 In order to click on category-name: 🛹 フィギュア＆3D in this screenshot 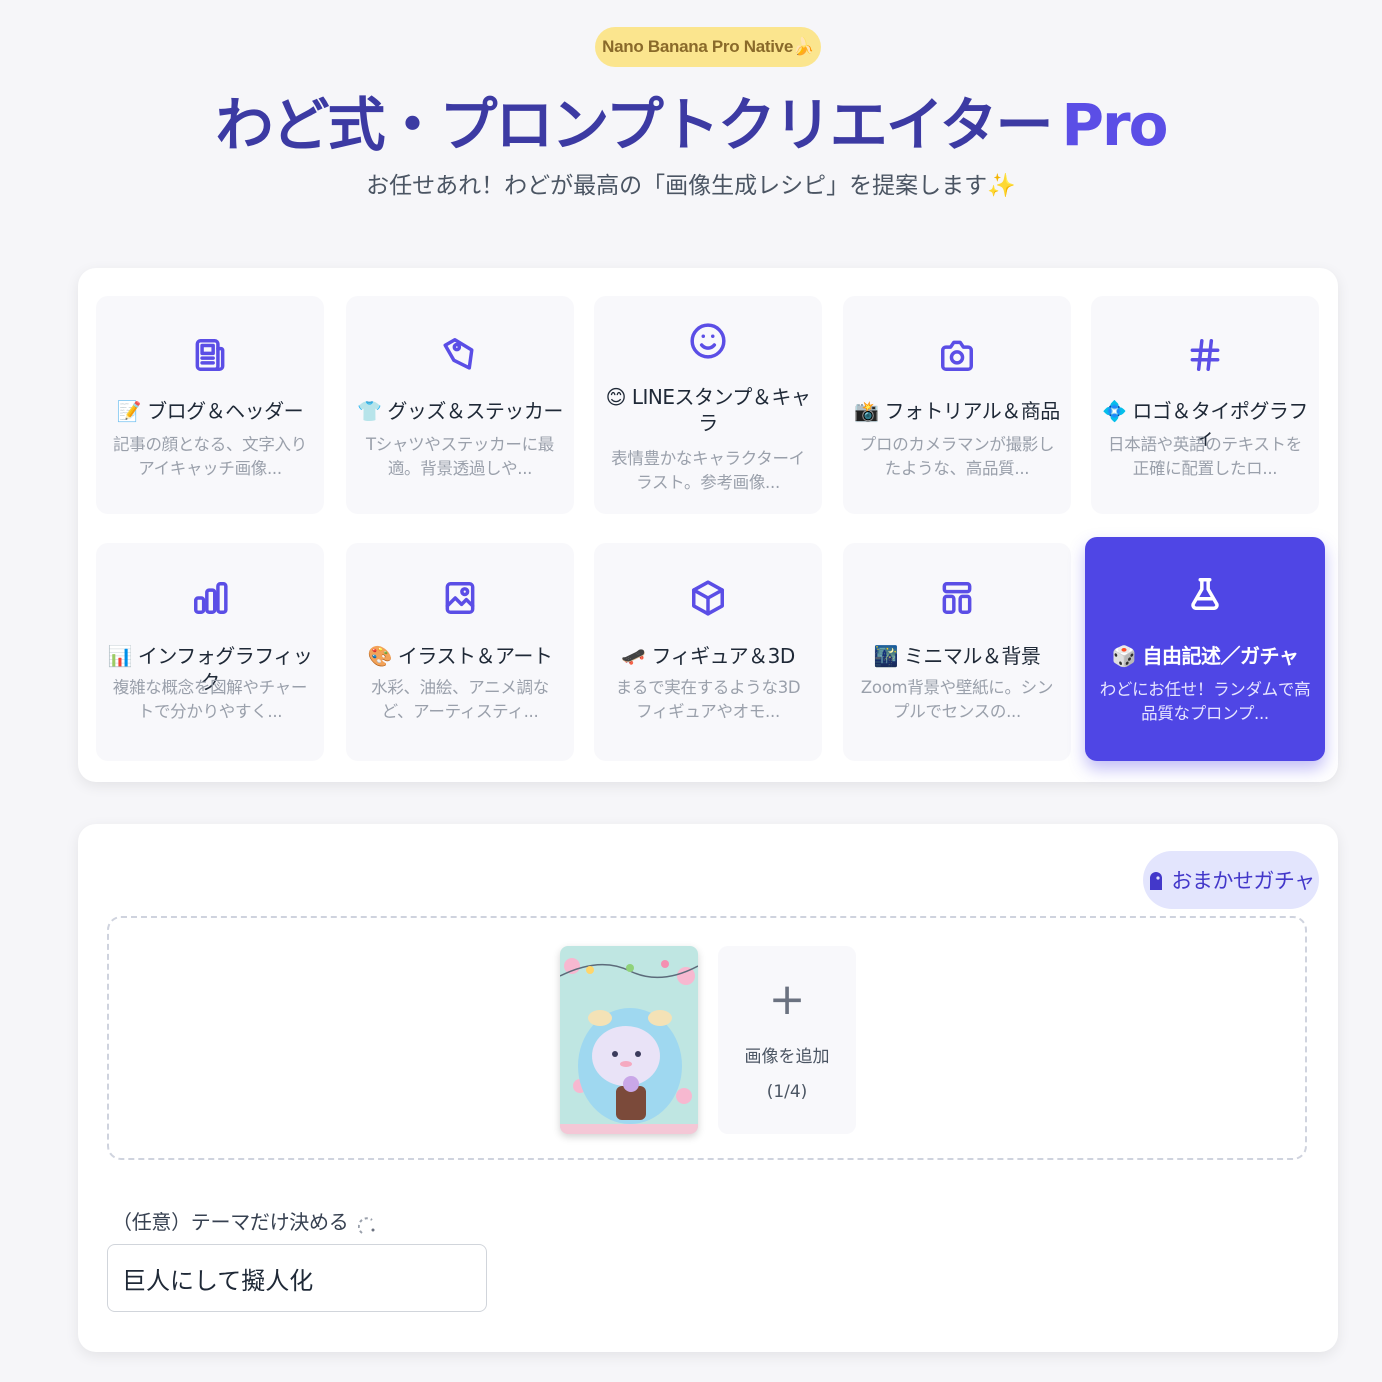, I will do `click(708, 656)`.